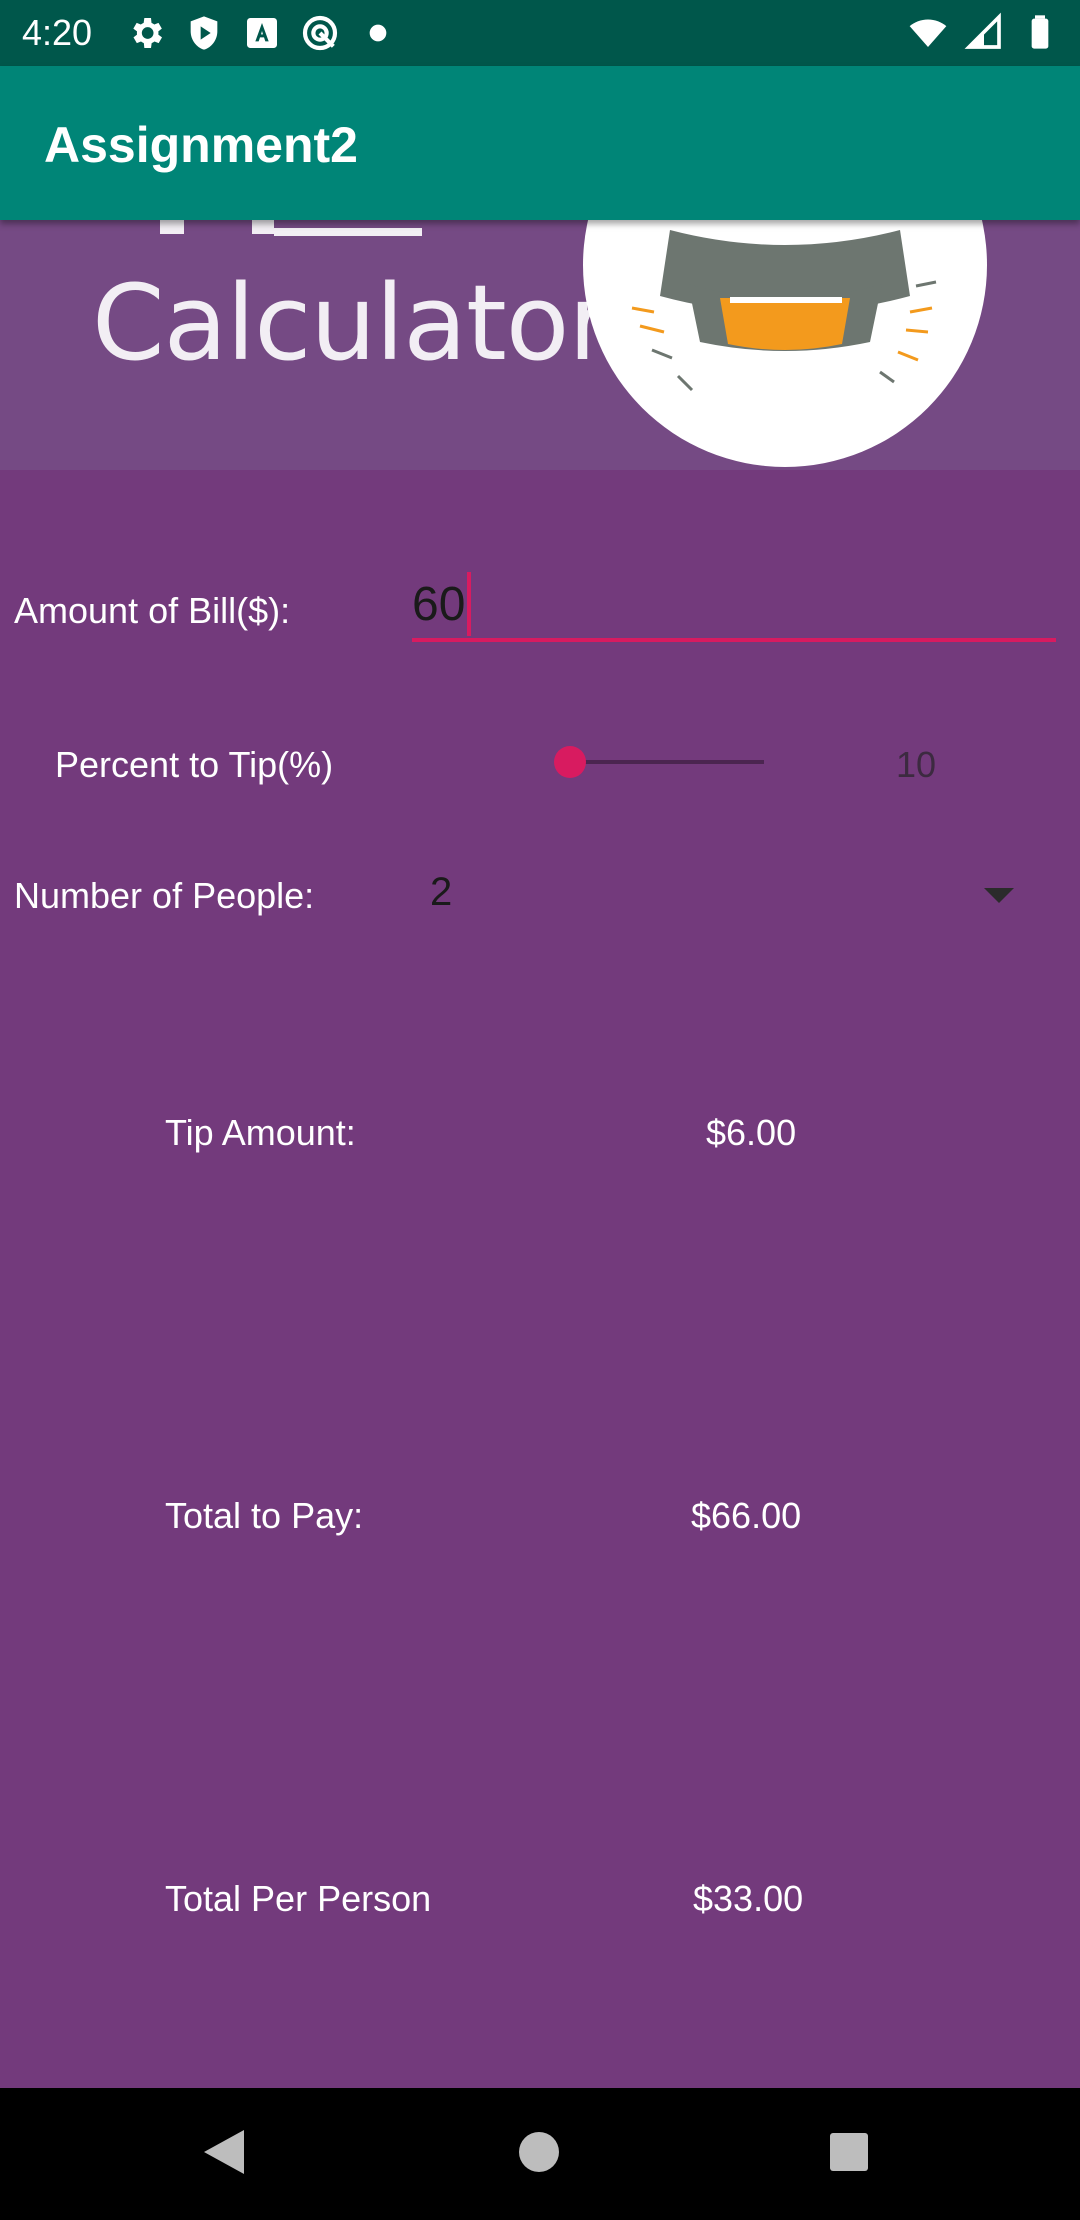 The image size is (1080, 2220). What do you see at coordinates (540, 143) in the screenshot?
I see `app-bar: Assignment2` at bounding box center [540, 143].